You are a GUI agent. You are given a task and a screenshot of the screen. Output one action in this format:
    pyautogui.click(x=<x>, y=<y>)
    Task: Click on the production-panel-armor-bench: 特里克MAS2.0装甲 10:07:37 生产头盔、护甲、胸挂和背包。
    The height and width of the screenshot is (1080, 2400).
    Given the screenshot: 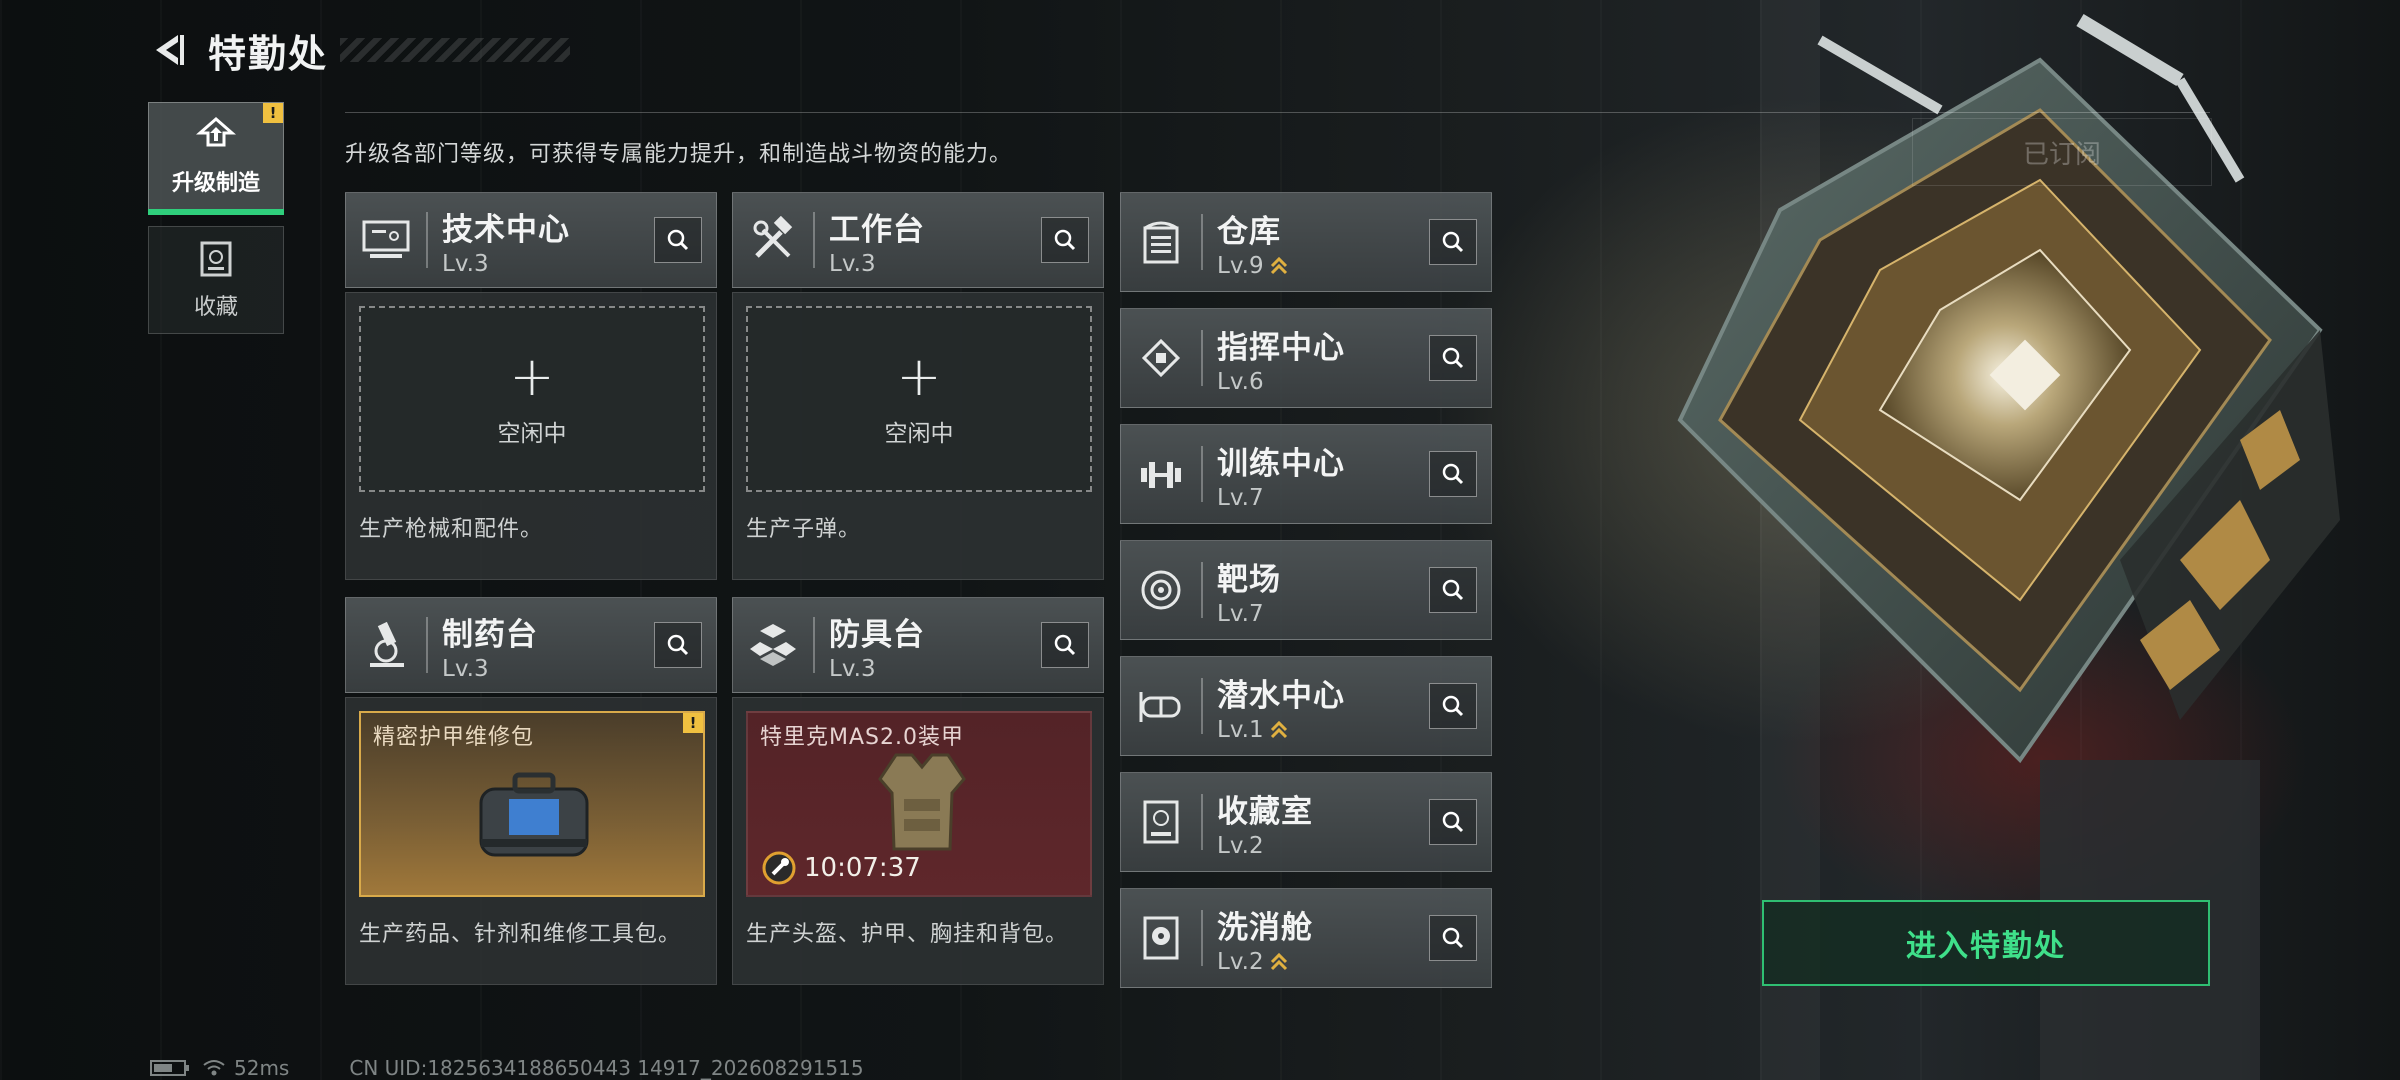 What is the action you would take?
    pyautogui.click(x=918, y=841)
    